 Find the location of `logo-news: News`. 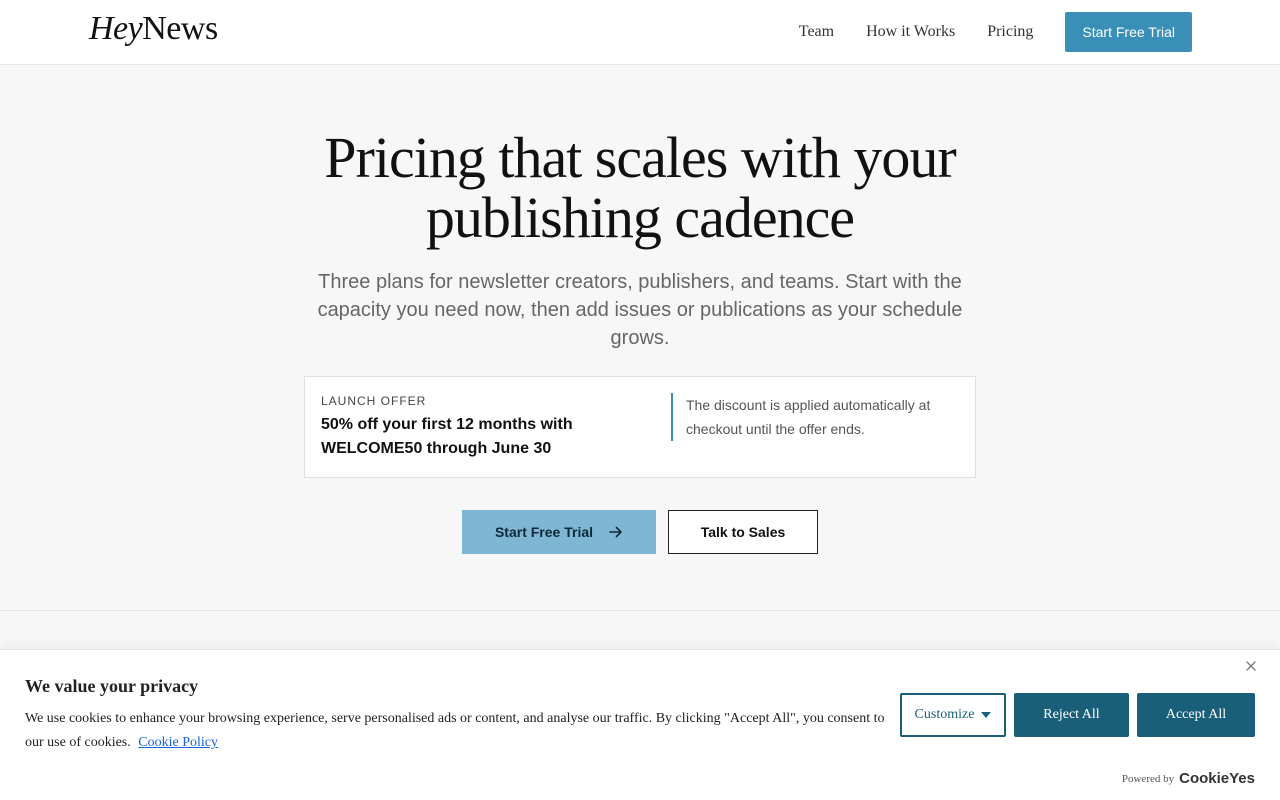

logo-news: News is located at coordinates (180, 28).